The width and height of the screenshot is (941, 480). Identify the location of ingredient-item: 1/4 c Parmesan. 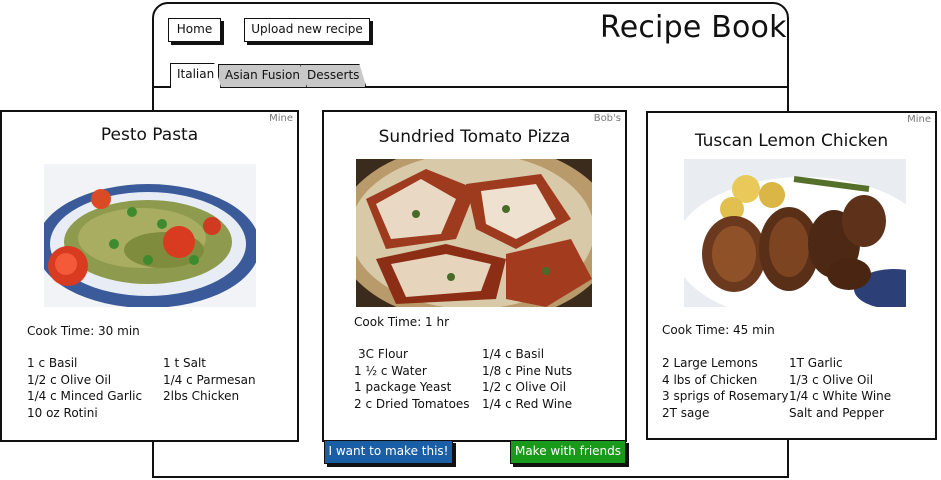
(209, 379).